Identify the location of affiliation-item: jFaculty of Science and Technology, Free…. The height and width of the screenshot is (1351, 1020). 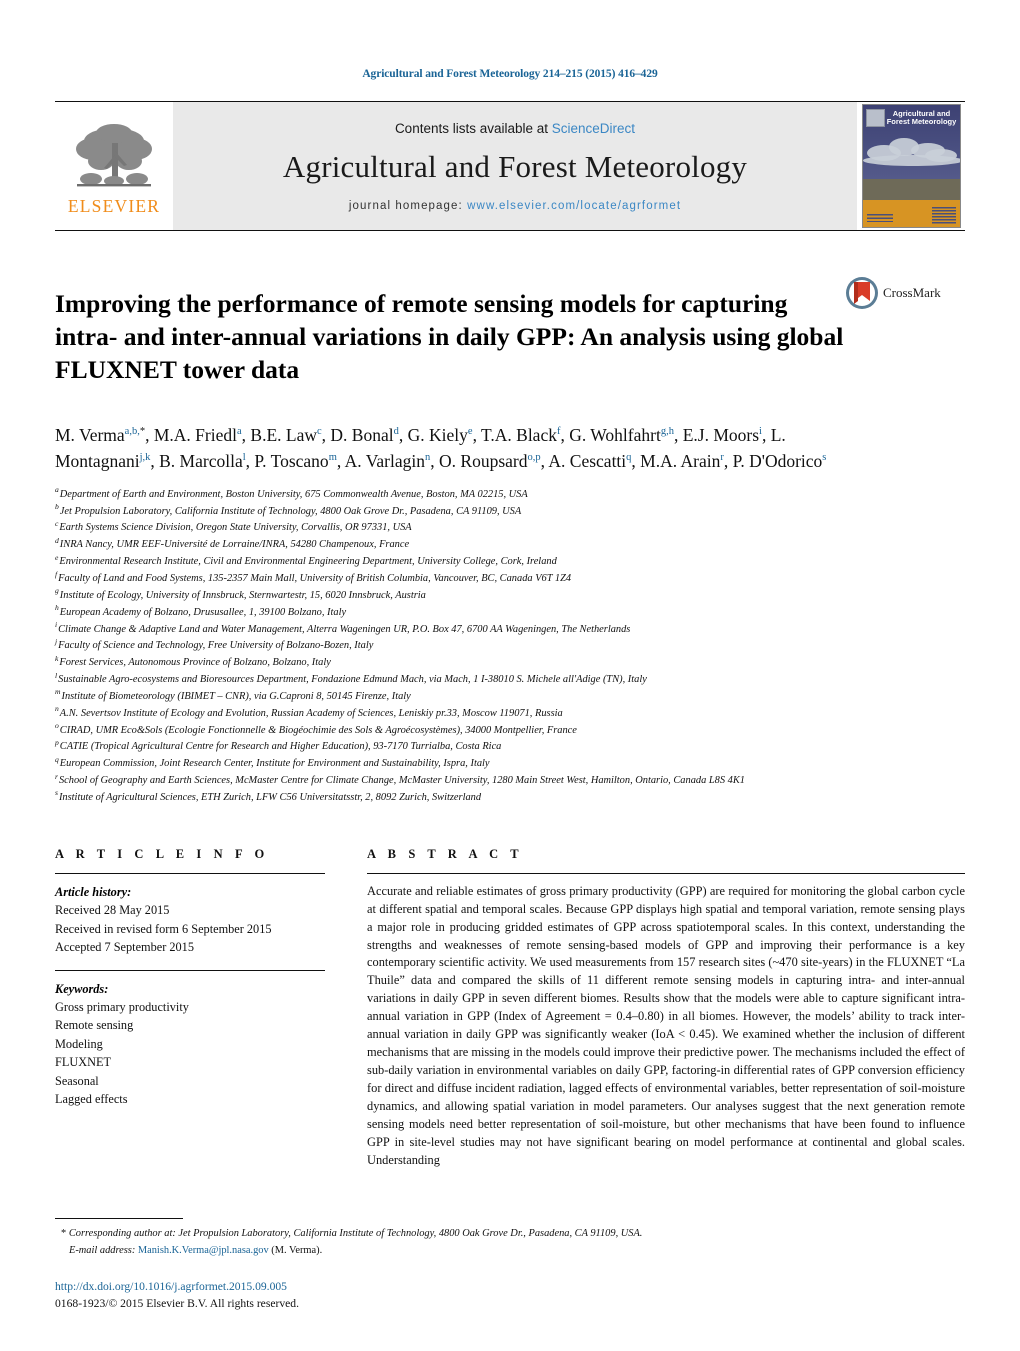
(495, 646).